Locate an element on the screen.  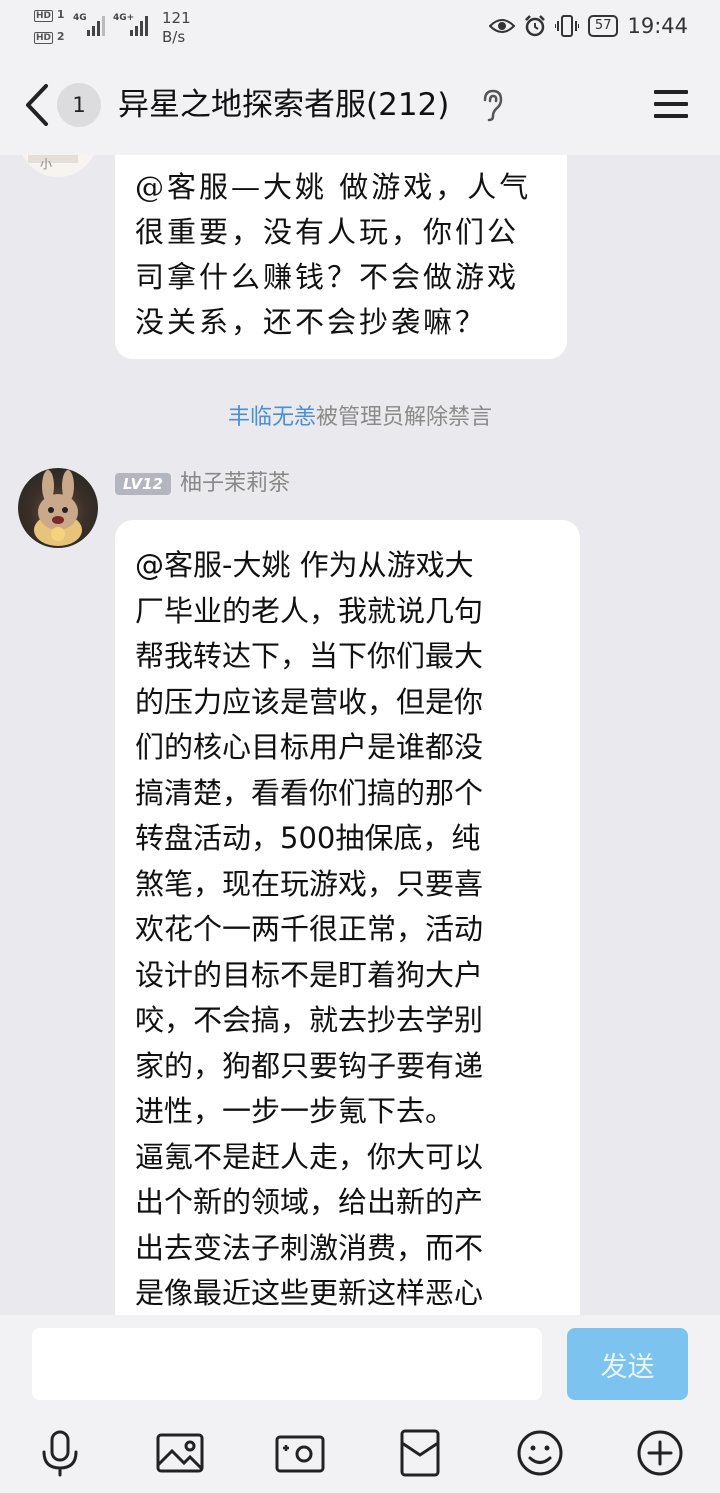
sim1-indicator: HD 1 is located at coordinates (49, 15).